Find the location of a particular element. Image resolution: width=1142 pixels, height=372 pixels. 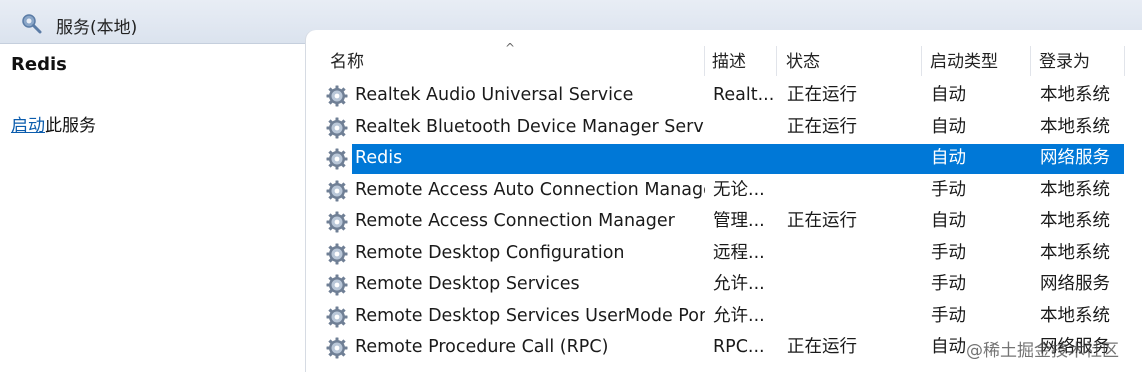

column-header-startup-type: 启动类型 is located at coordinates (977, 61).